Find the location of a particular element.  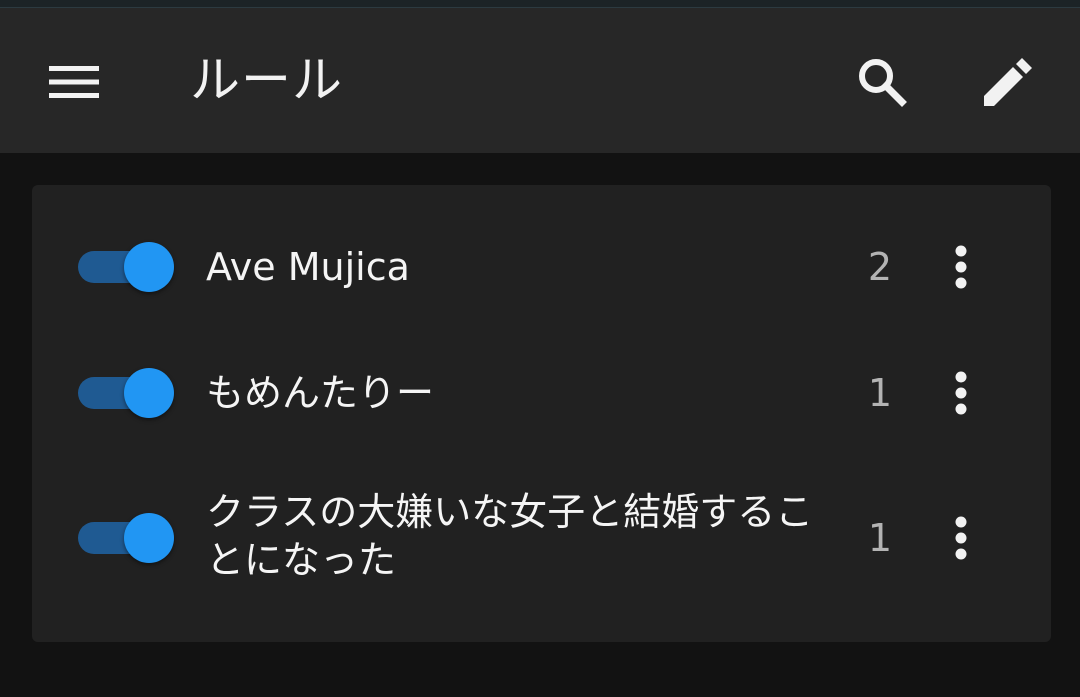

status-bar-edge is located at coordinates (540, 4).